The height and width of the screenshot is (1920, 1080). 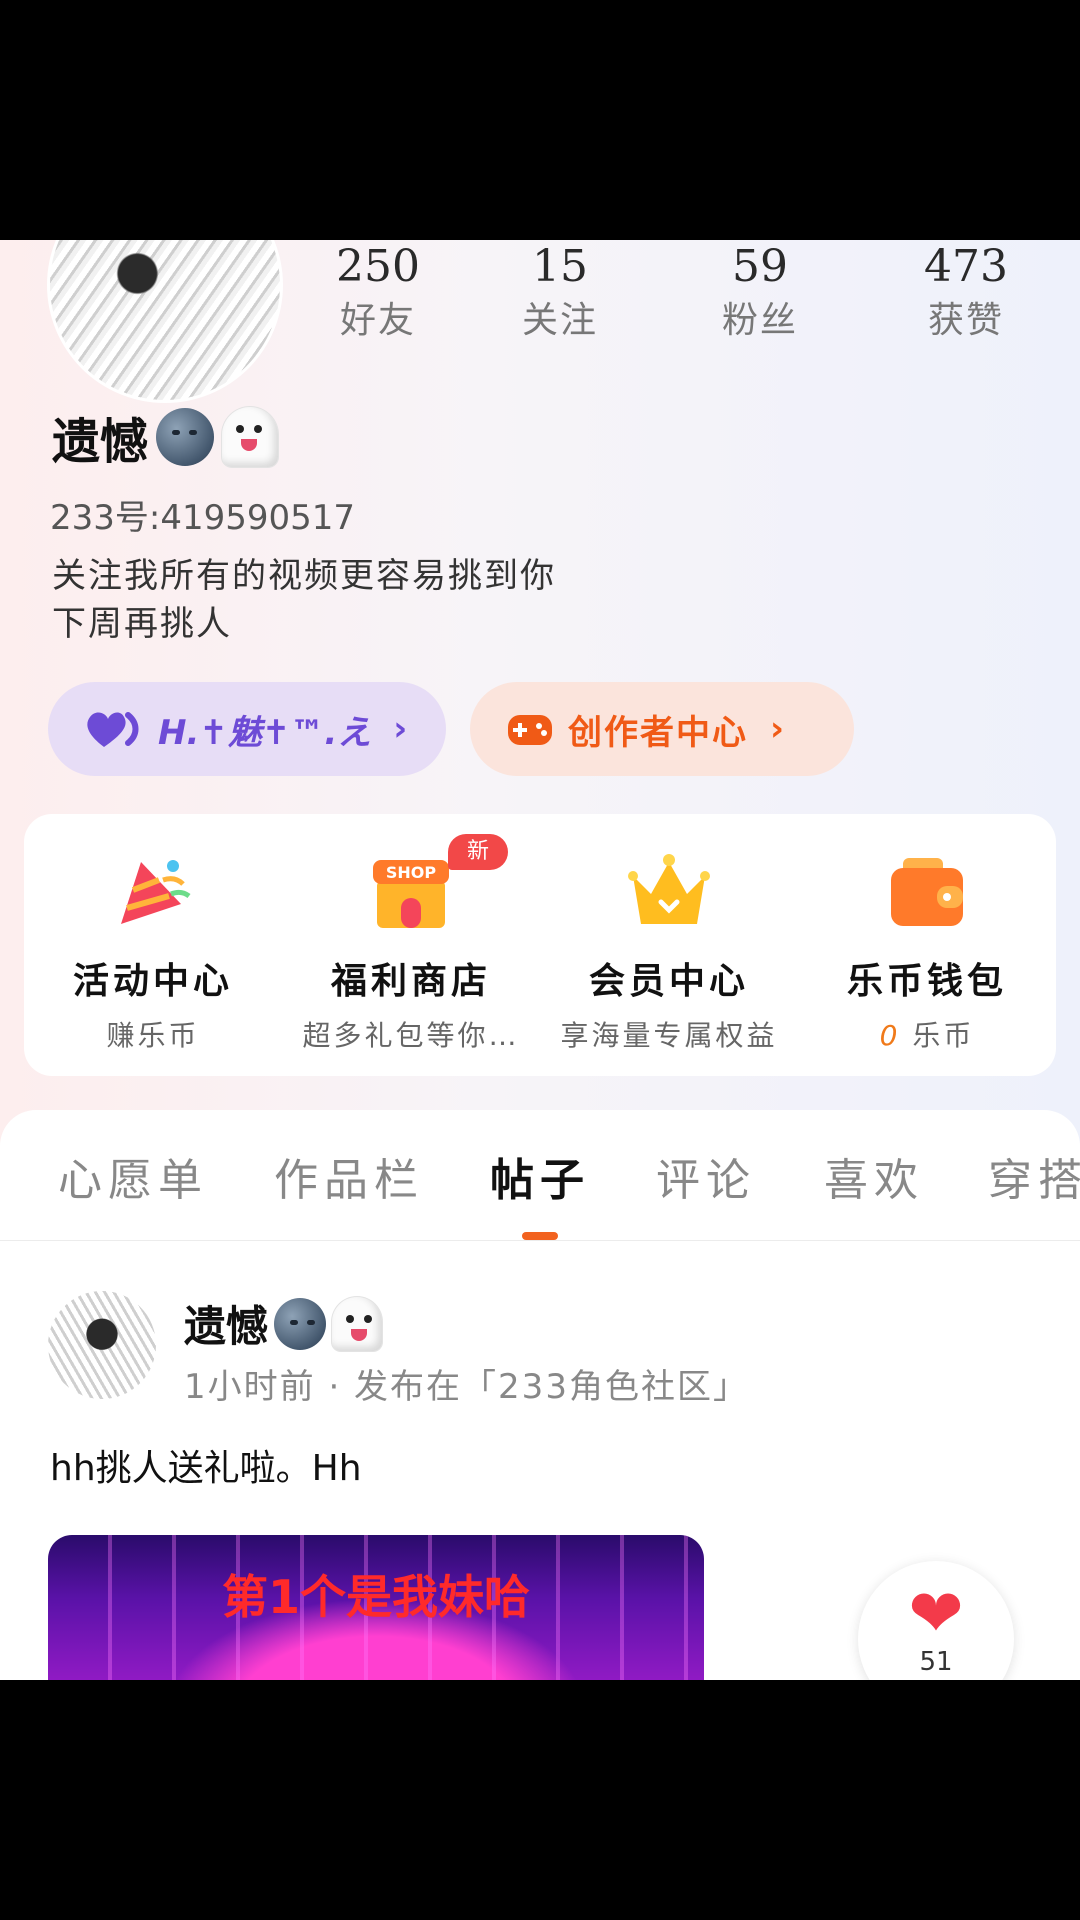 What do you see at coordinates (927, 952) in the screenshot?
I see `quick-item-coin-wallet: 乐币钱包 0 乐币` at bounding box center [927, 952].